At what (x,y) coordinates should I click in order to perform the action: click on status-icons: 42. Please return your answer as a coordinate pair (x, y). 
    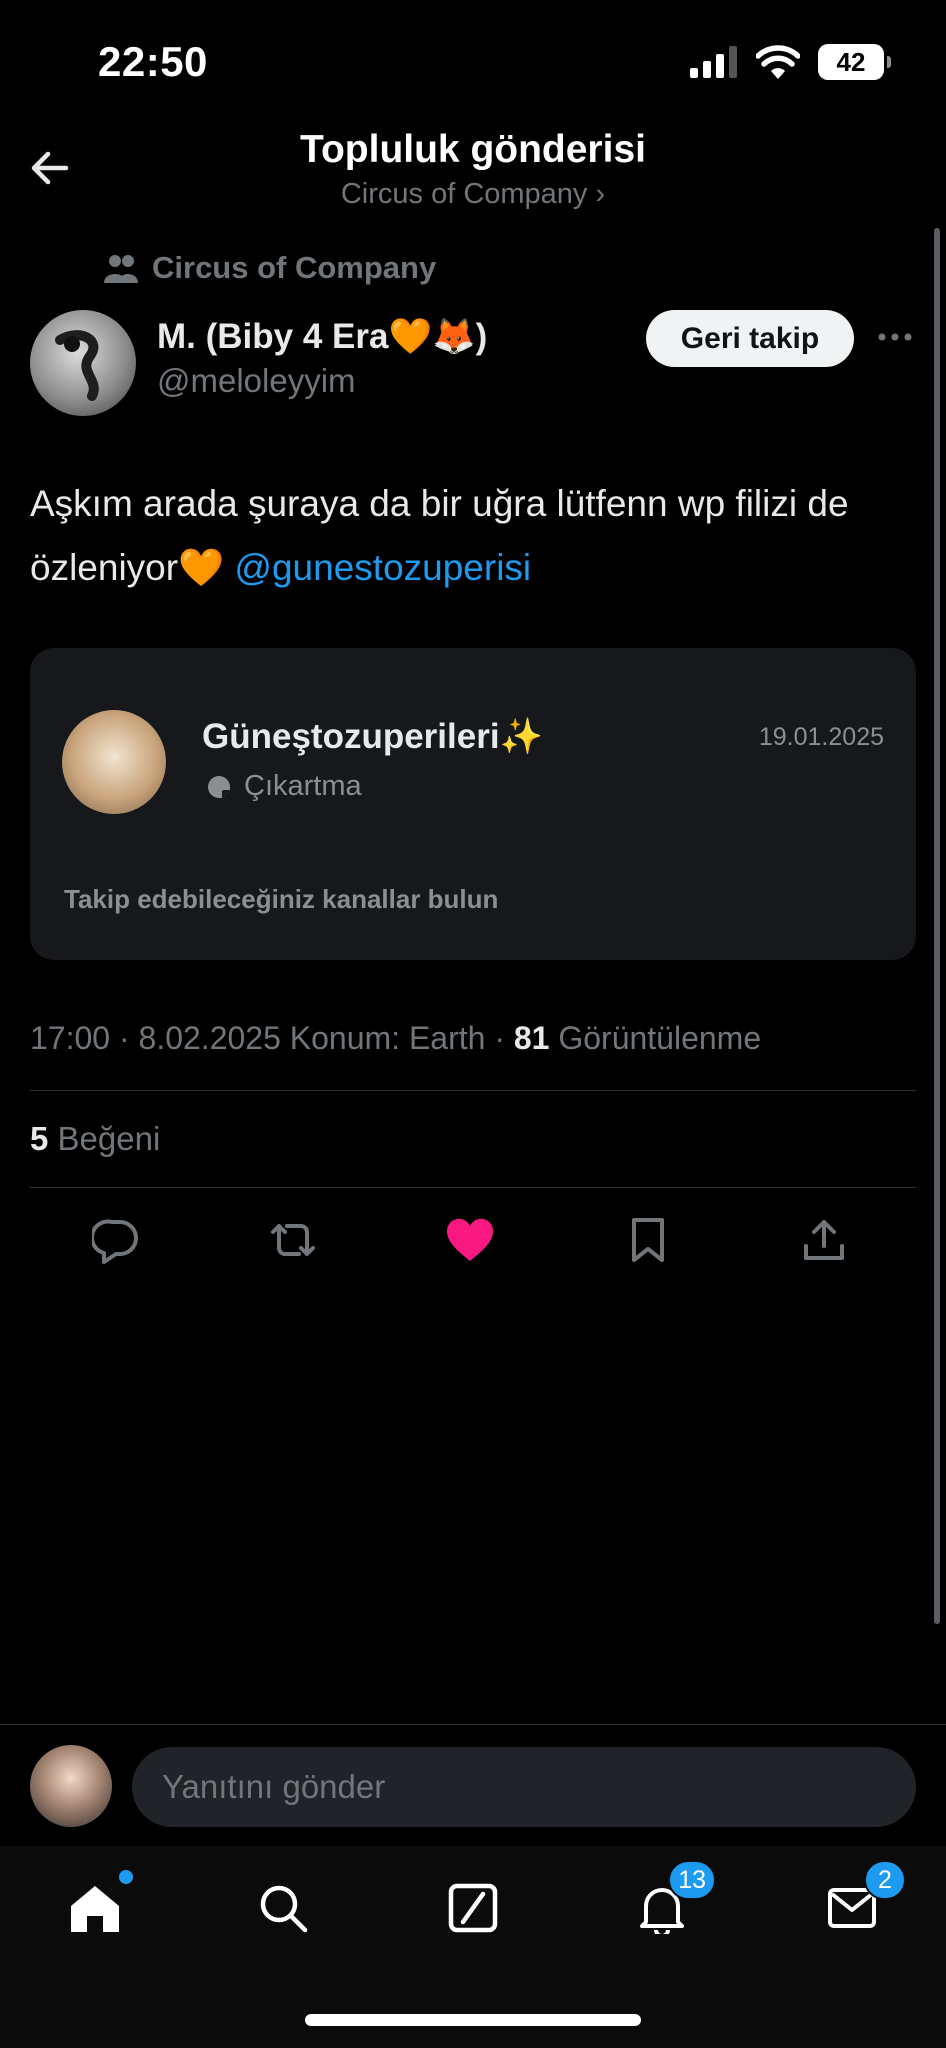
    Looking at the image, I should click on (790, 62).